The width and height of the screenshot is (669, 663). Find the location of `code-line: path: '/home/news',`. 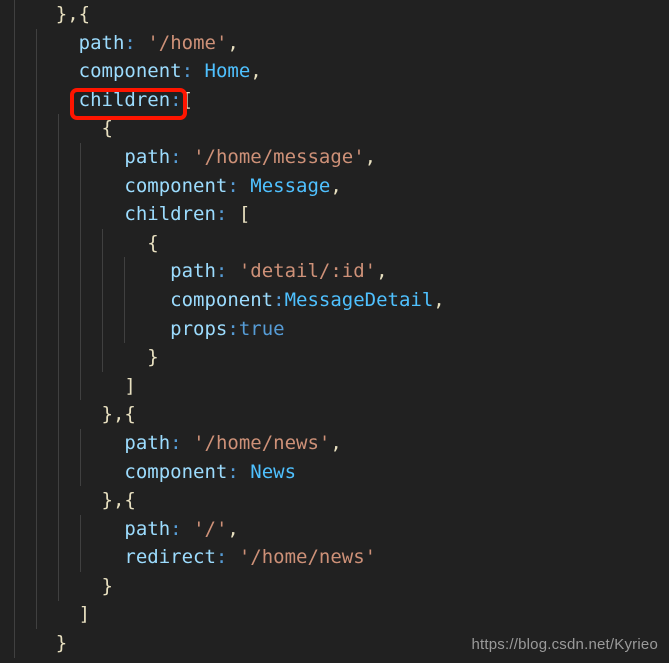

code-line: path: '/home/news', is located at coordinates (334, 443).